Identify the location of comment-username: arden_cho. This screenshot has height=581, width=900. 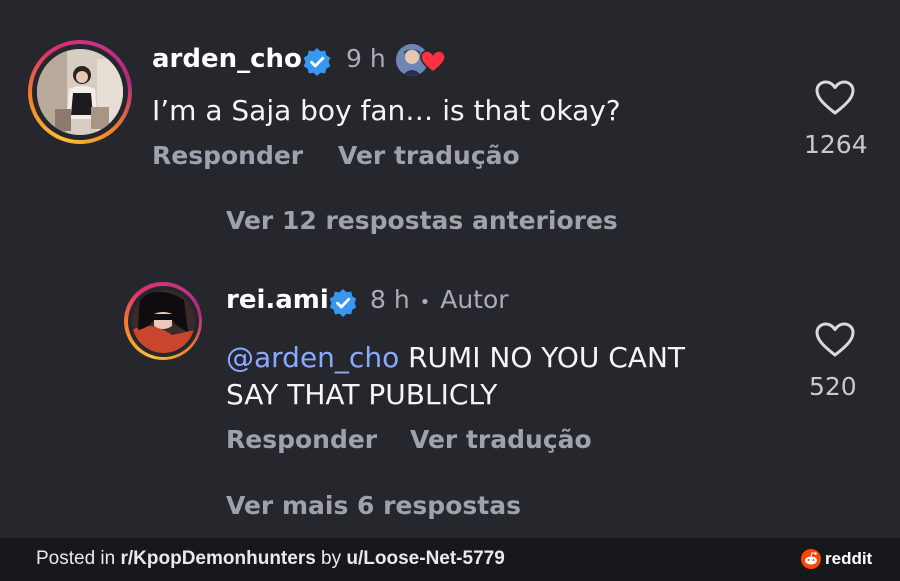
(227, 59).